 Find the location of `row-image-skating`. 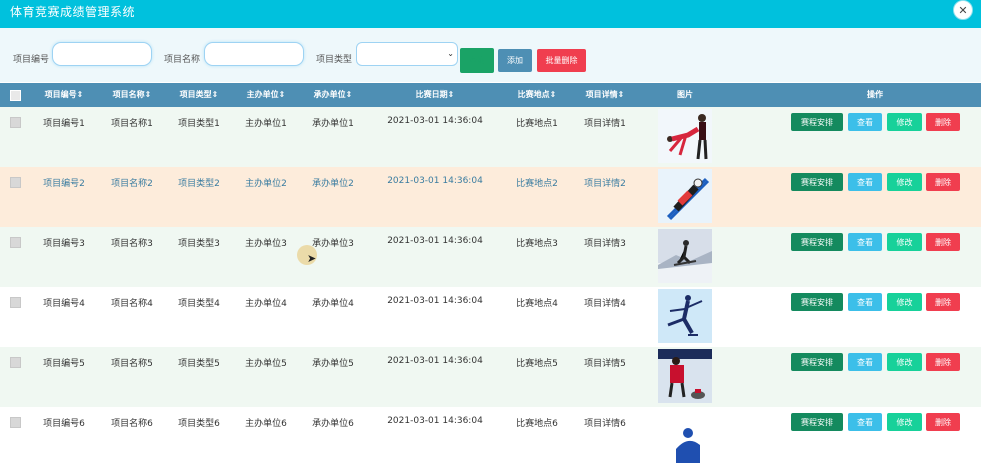

row-image-skating is located at coordinates (685, 436).